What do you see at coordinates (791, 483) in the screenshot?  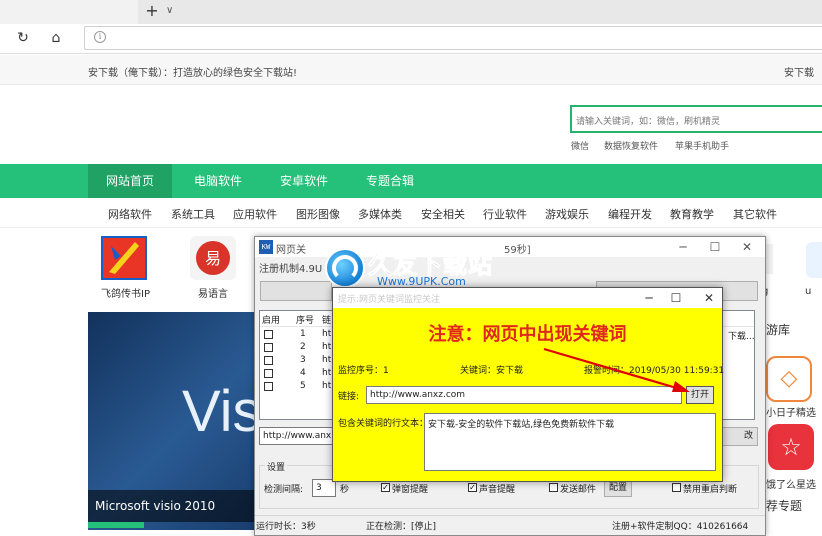 I see `side-app-label: 饿了么星选` at bounding box center [791, 483].